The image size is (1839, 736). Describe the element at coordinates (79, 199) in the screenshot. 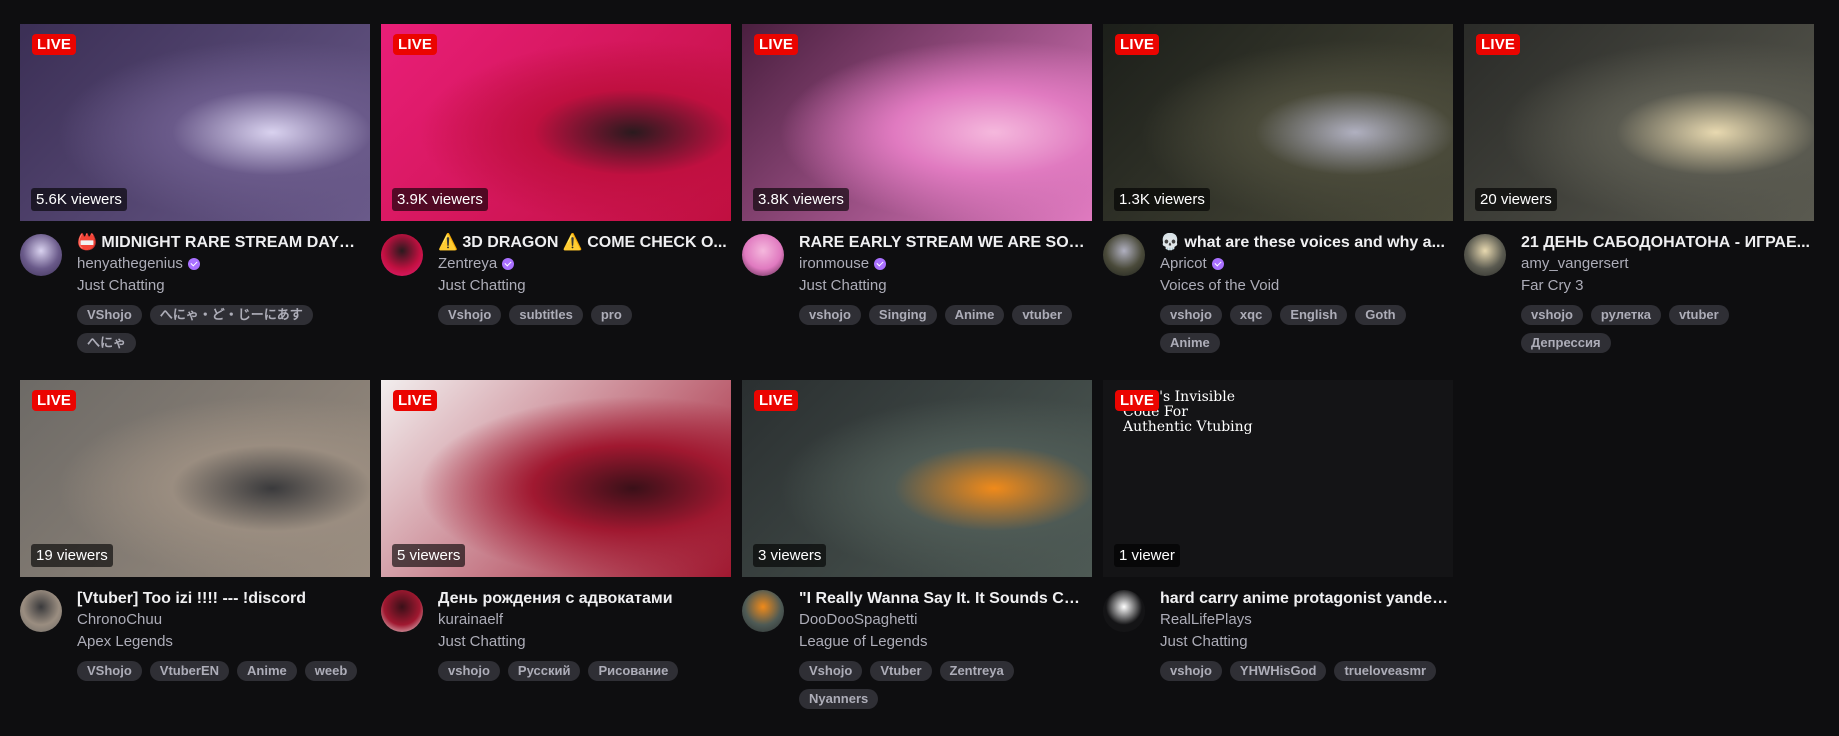

I see `viewer-count: 5.6K viewers` at that location.